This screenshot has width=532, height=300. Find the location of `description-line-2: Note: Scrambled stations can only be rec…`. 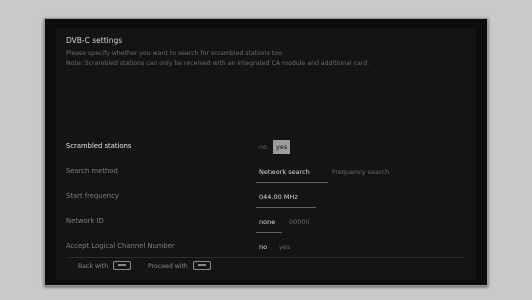

description-line-2: Note: Scrambled stations can only be rec… is located at coordinates (218, 63).